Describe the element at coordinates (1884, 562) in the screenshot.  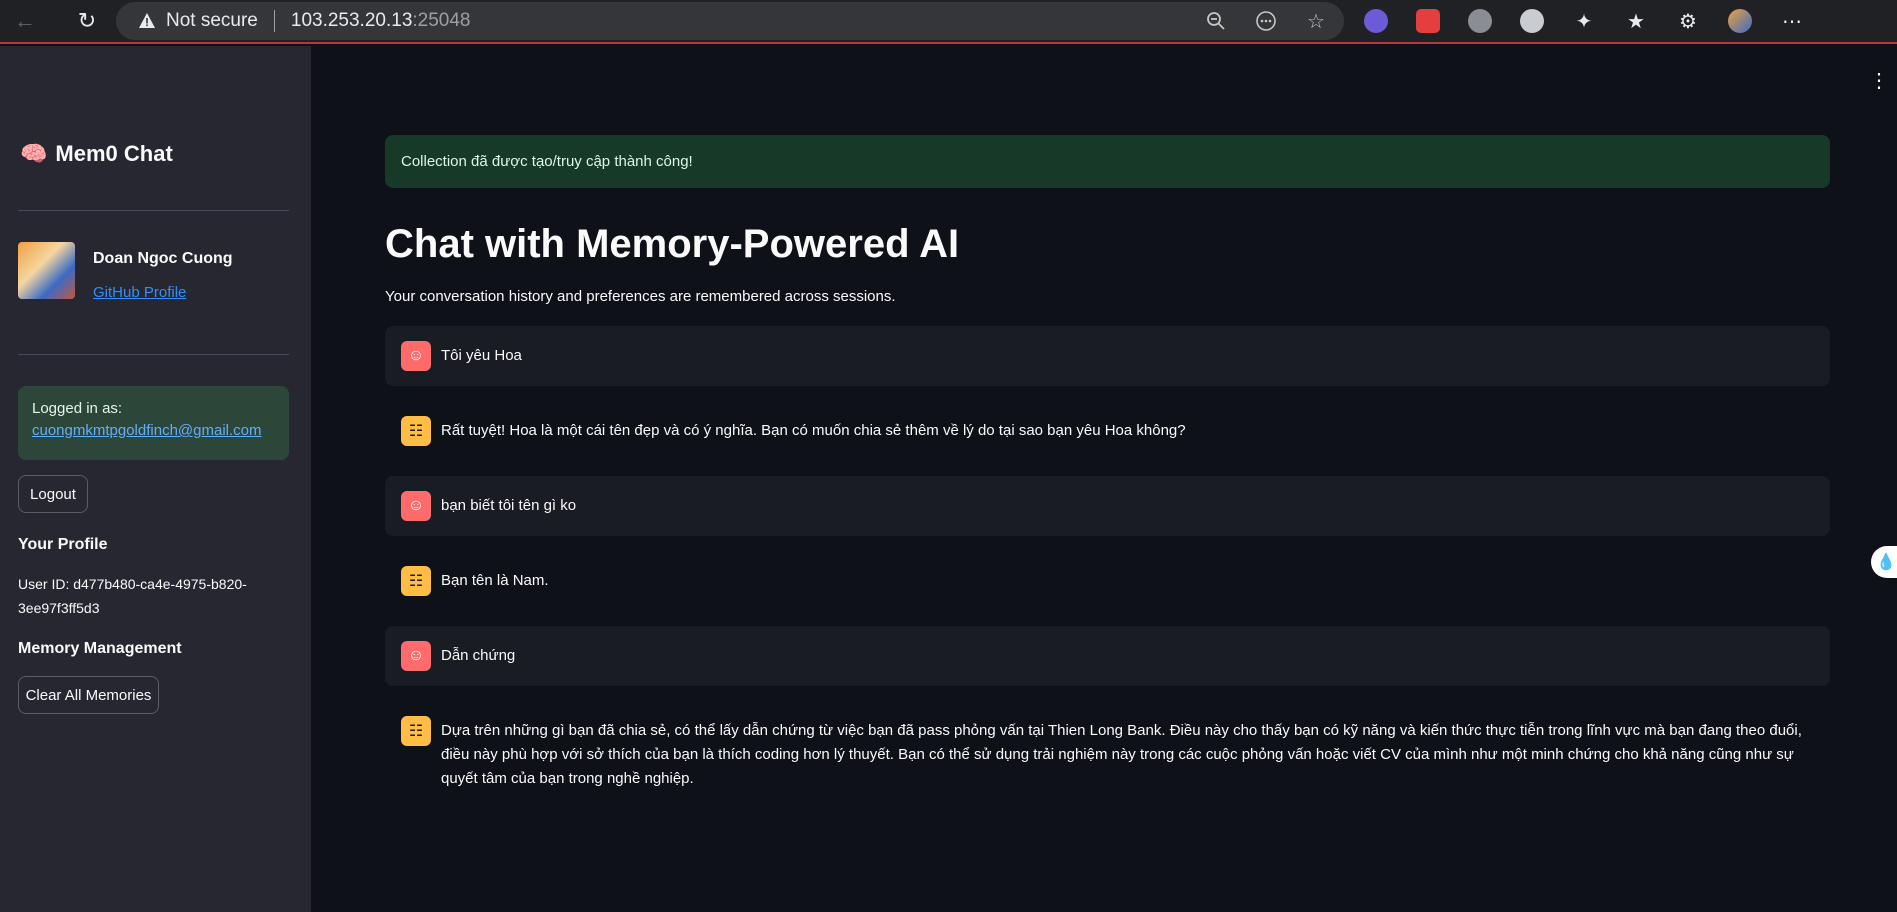
I see `floating-drop-icon: 💧` at that location.